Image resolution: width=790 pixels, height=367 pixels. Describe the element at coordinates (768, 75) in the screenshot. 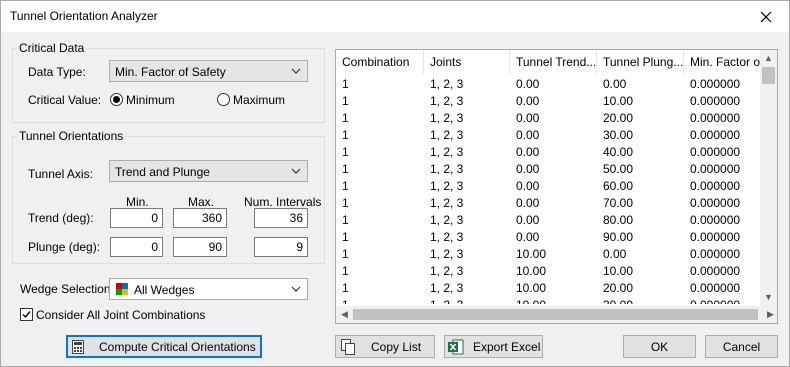

I see `vertical-scroll-thumb` at that location.